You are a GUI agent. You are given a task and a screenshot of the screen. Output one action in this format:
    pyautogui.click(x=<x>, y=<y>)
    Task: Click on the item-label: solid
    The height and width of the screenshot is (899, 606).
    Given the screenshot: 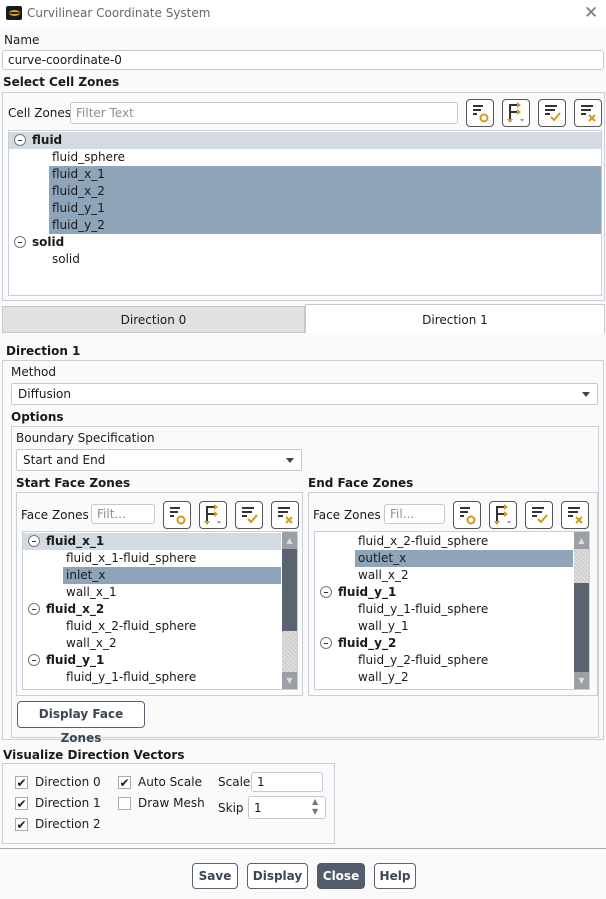 What is the action you would take?
    pyautogui.click(x=66, y=259)
    